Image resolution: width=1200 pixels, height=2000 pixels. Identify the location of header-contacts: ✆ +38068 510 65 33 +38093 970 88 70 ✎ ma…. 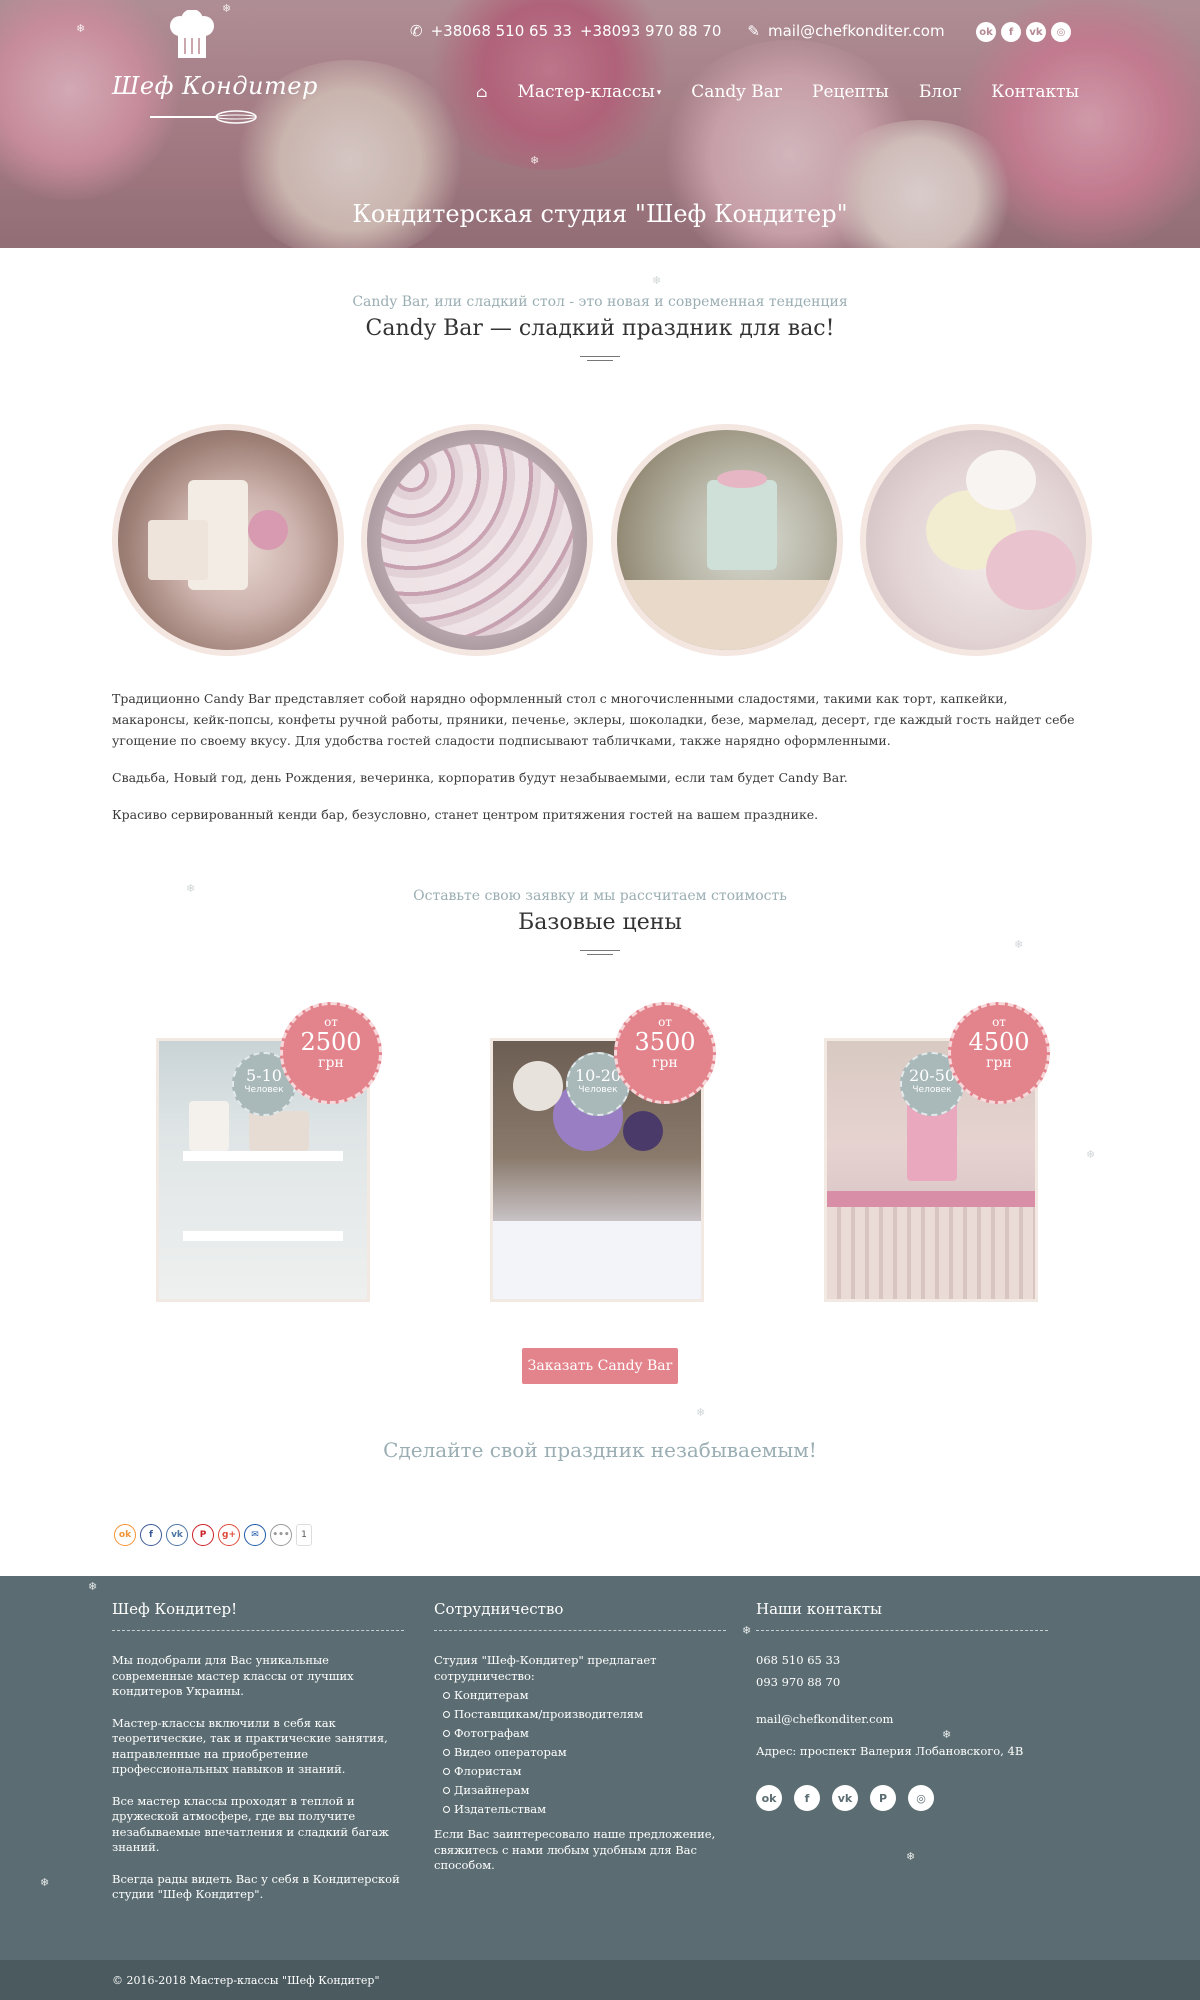
(677, 31).